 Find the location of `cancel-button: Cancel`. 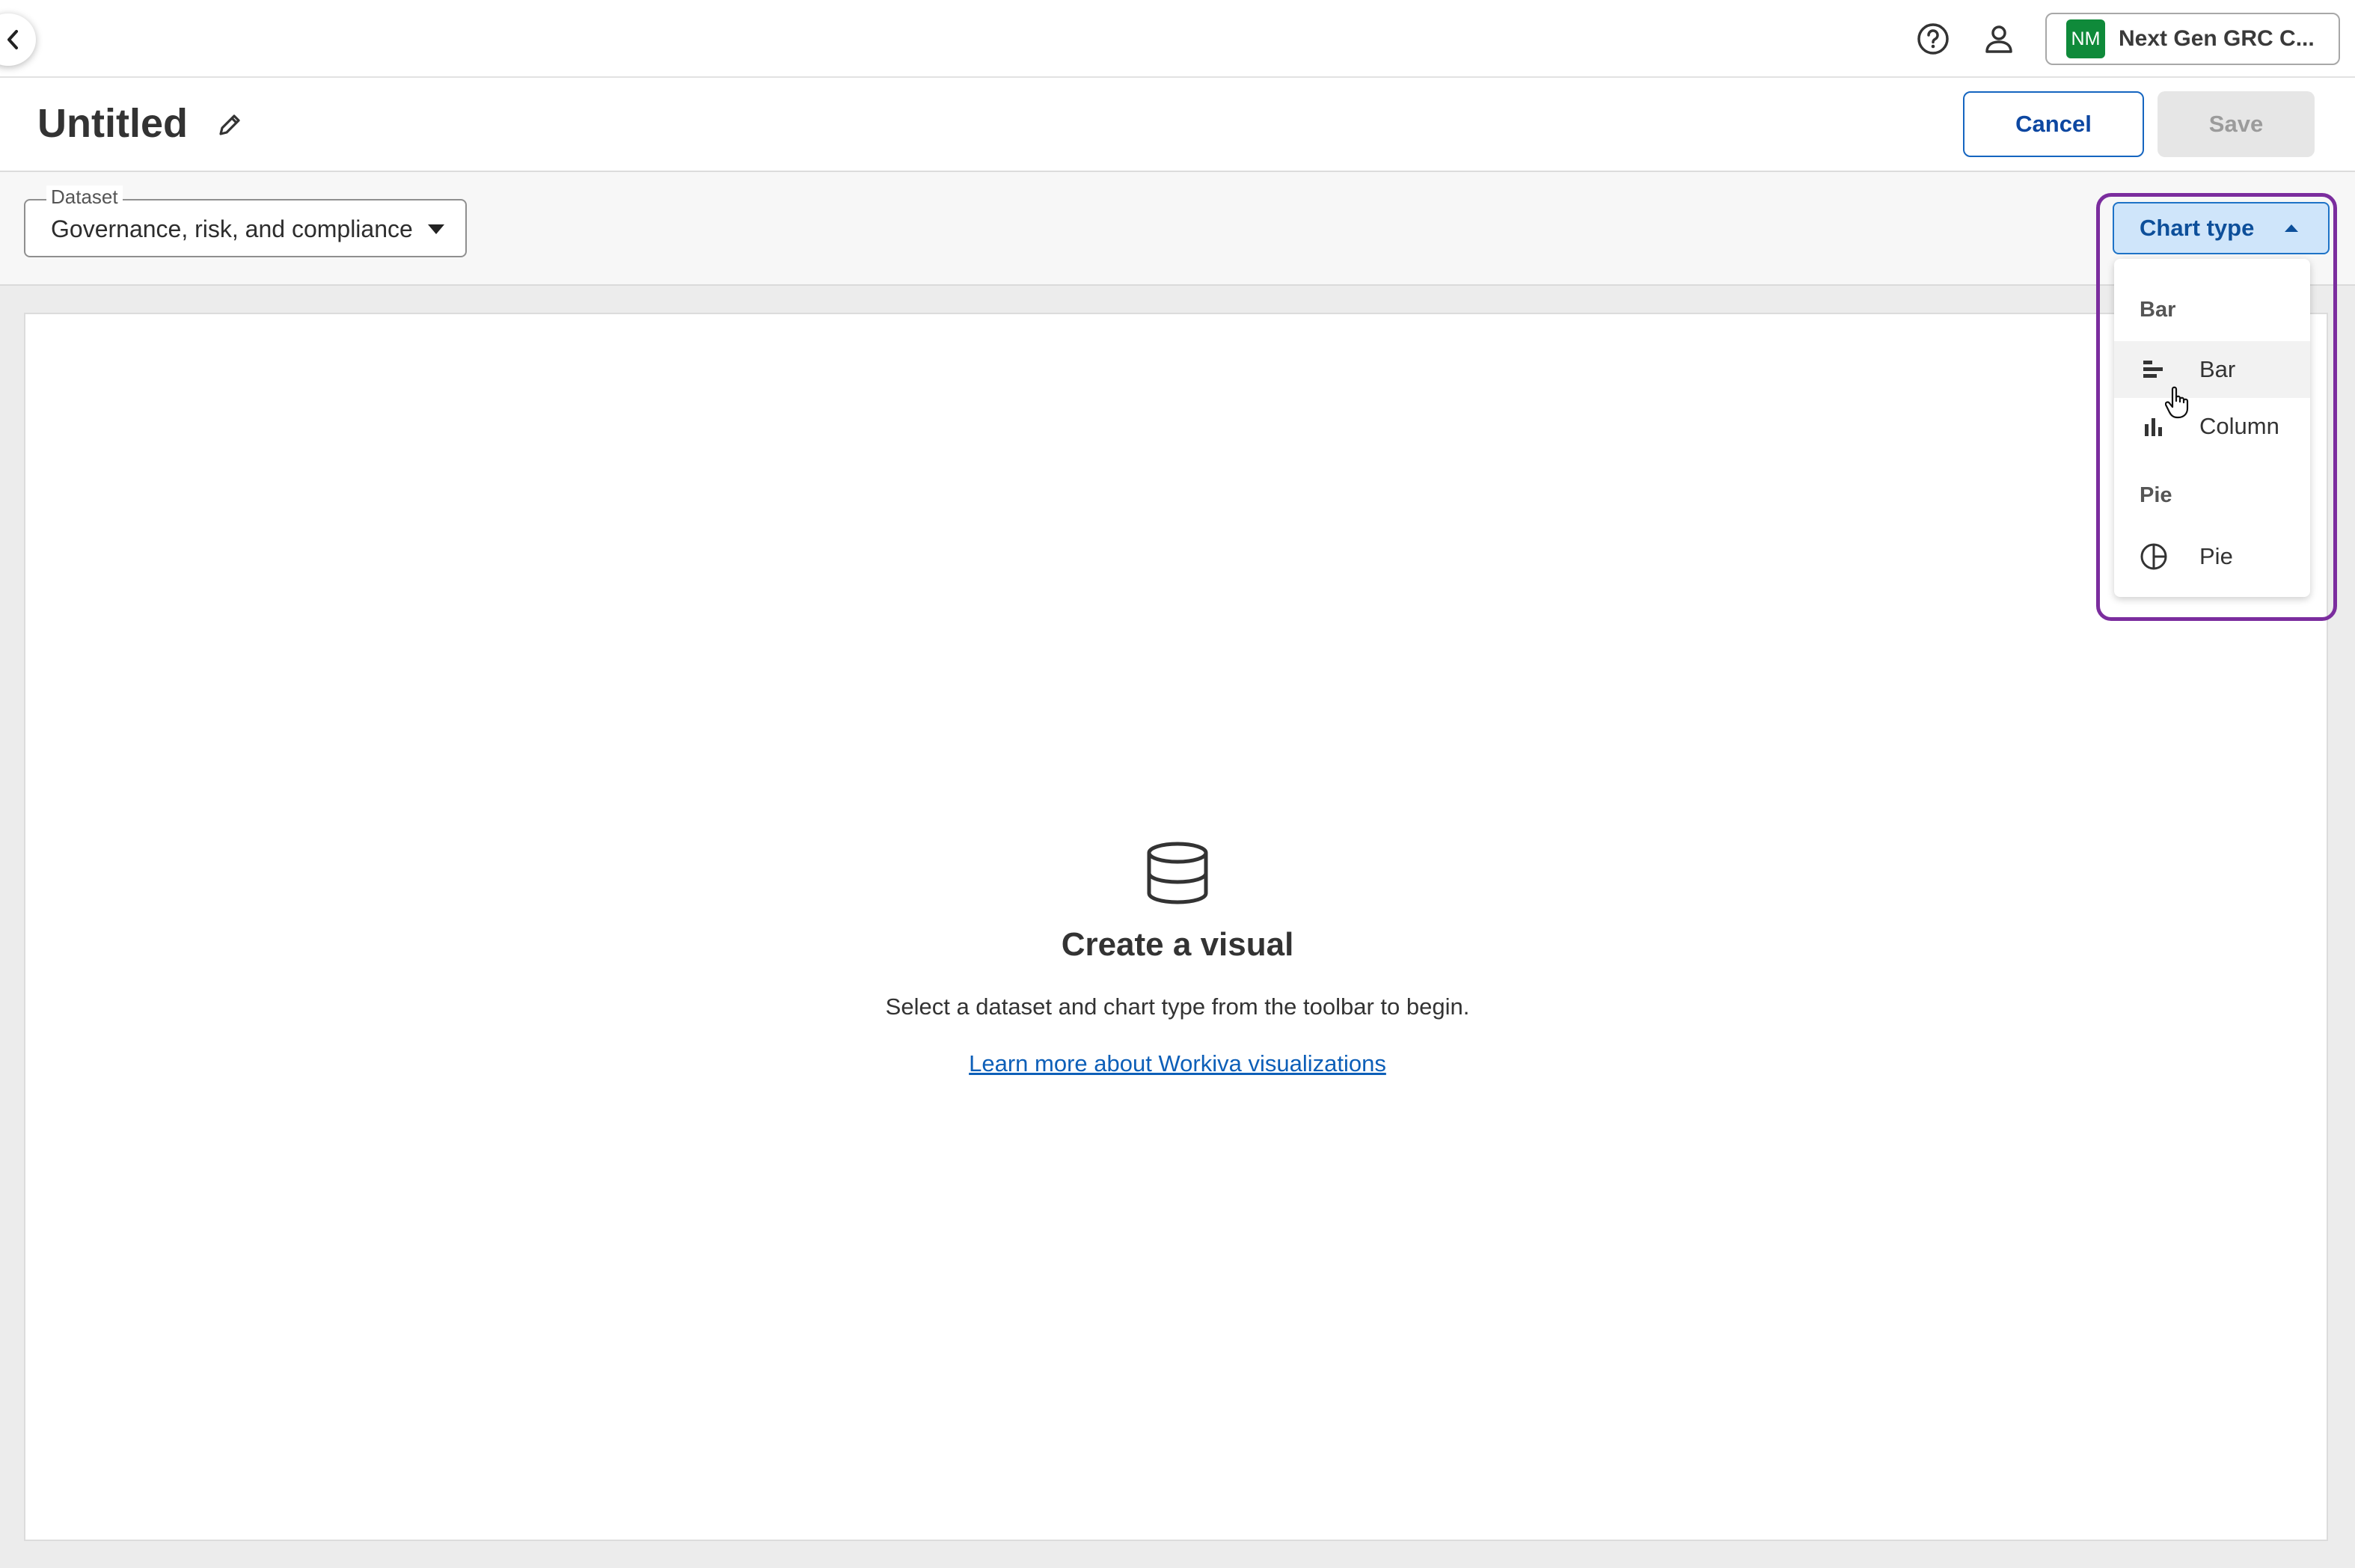

cancel-button: Cancel is located at coordinates (2053, 124).